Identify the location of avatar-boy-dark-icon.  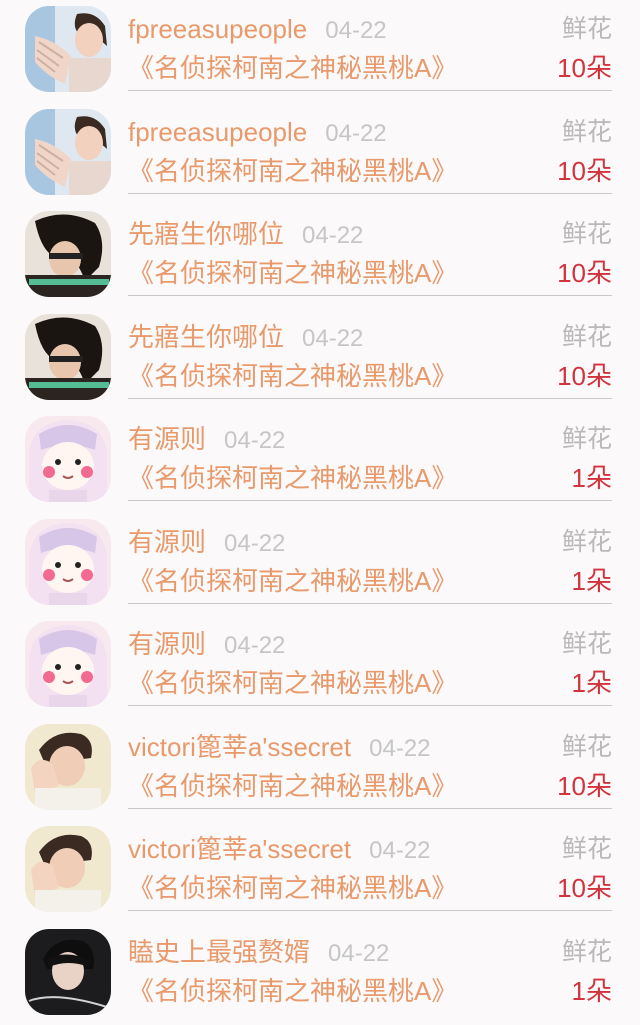
(68, 972).